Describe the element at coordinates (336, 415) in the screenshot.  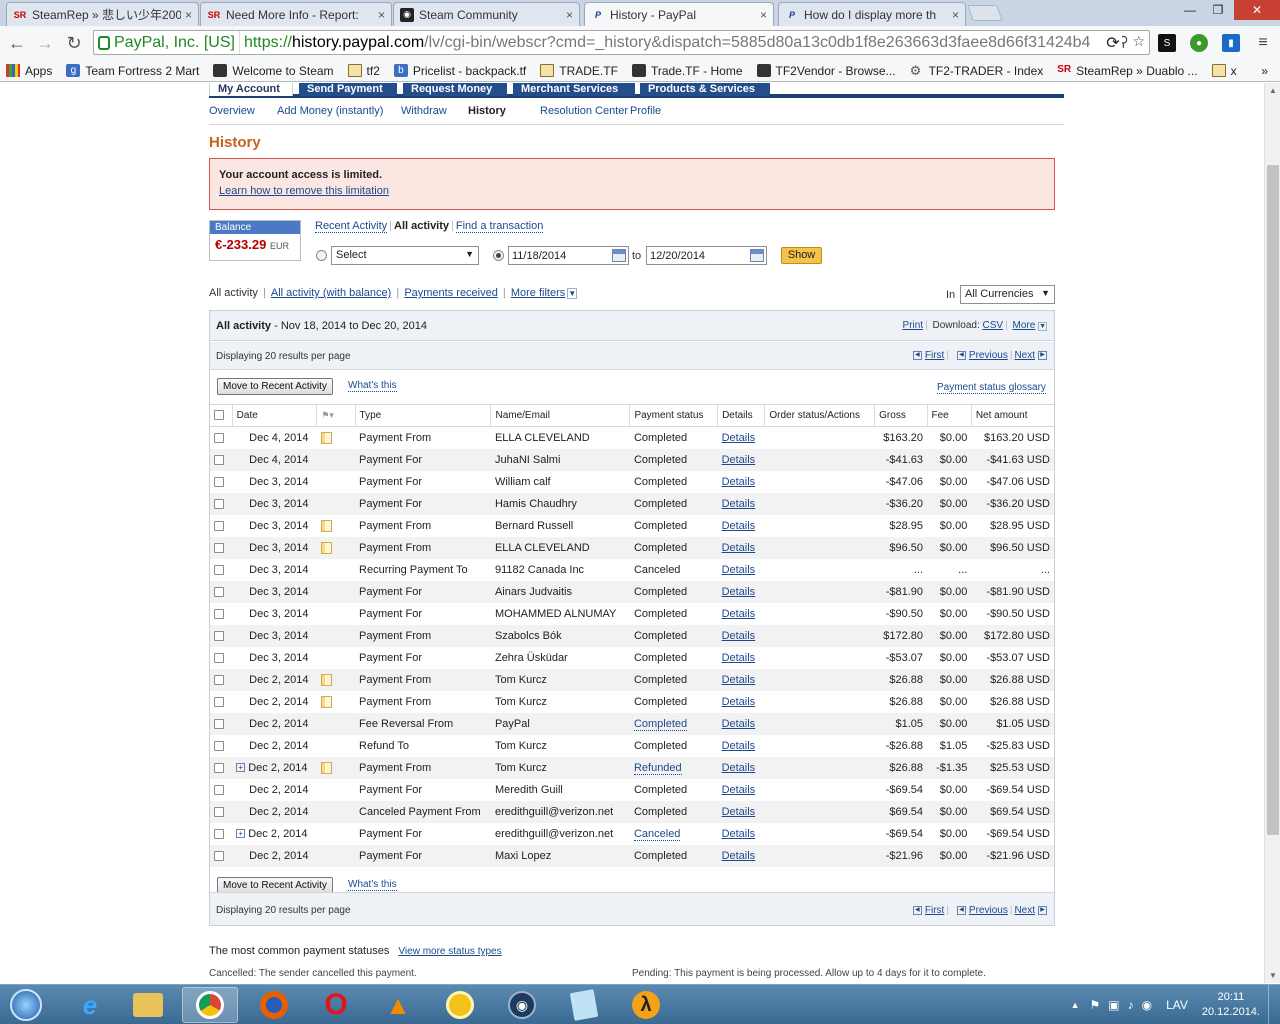
I see `col-flag: ⚑▾` at that location.